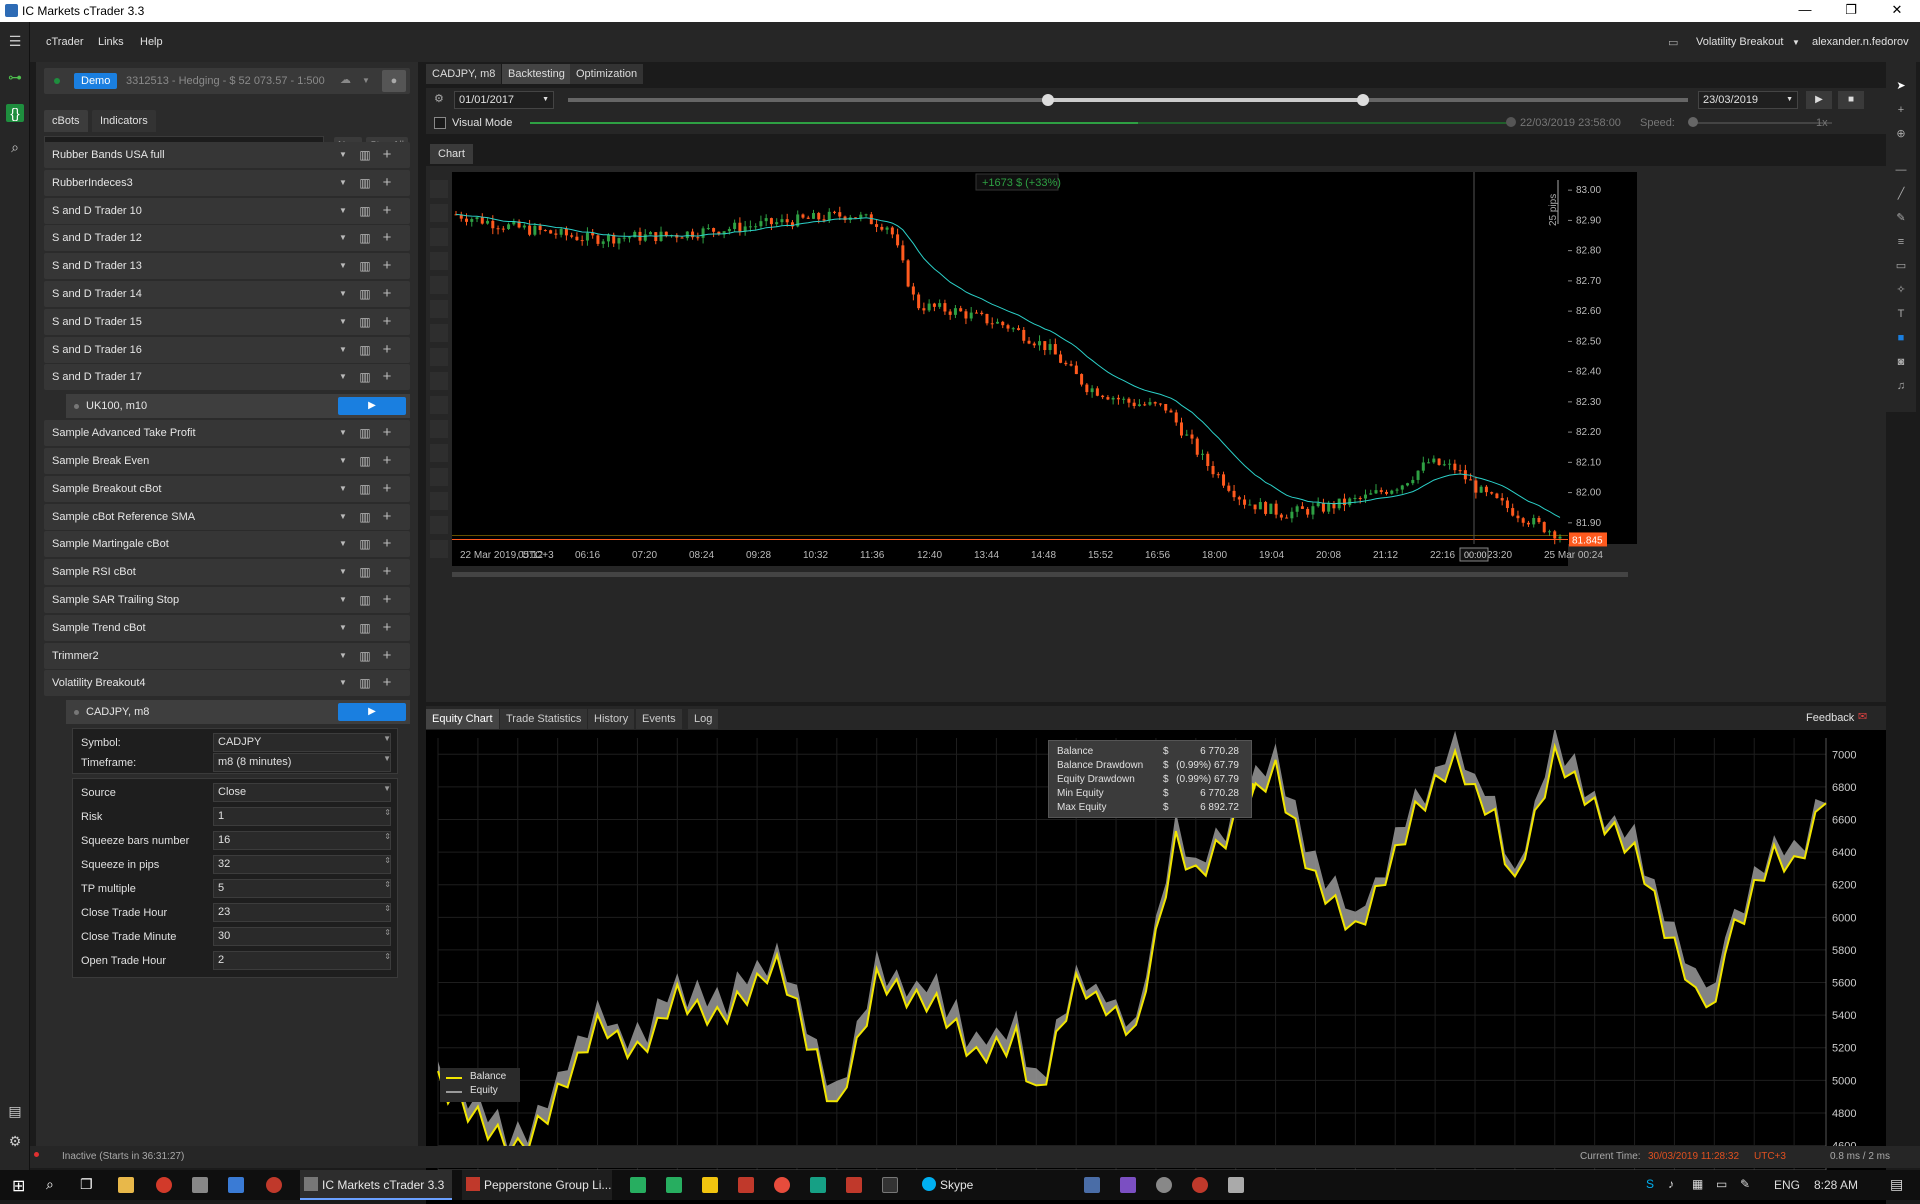  Describe the element at coordinates (227, 461) in the screenshot. I see `cbot-item: Sample Break Even ▼ ▥ +` at that location.